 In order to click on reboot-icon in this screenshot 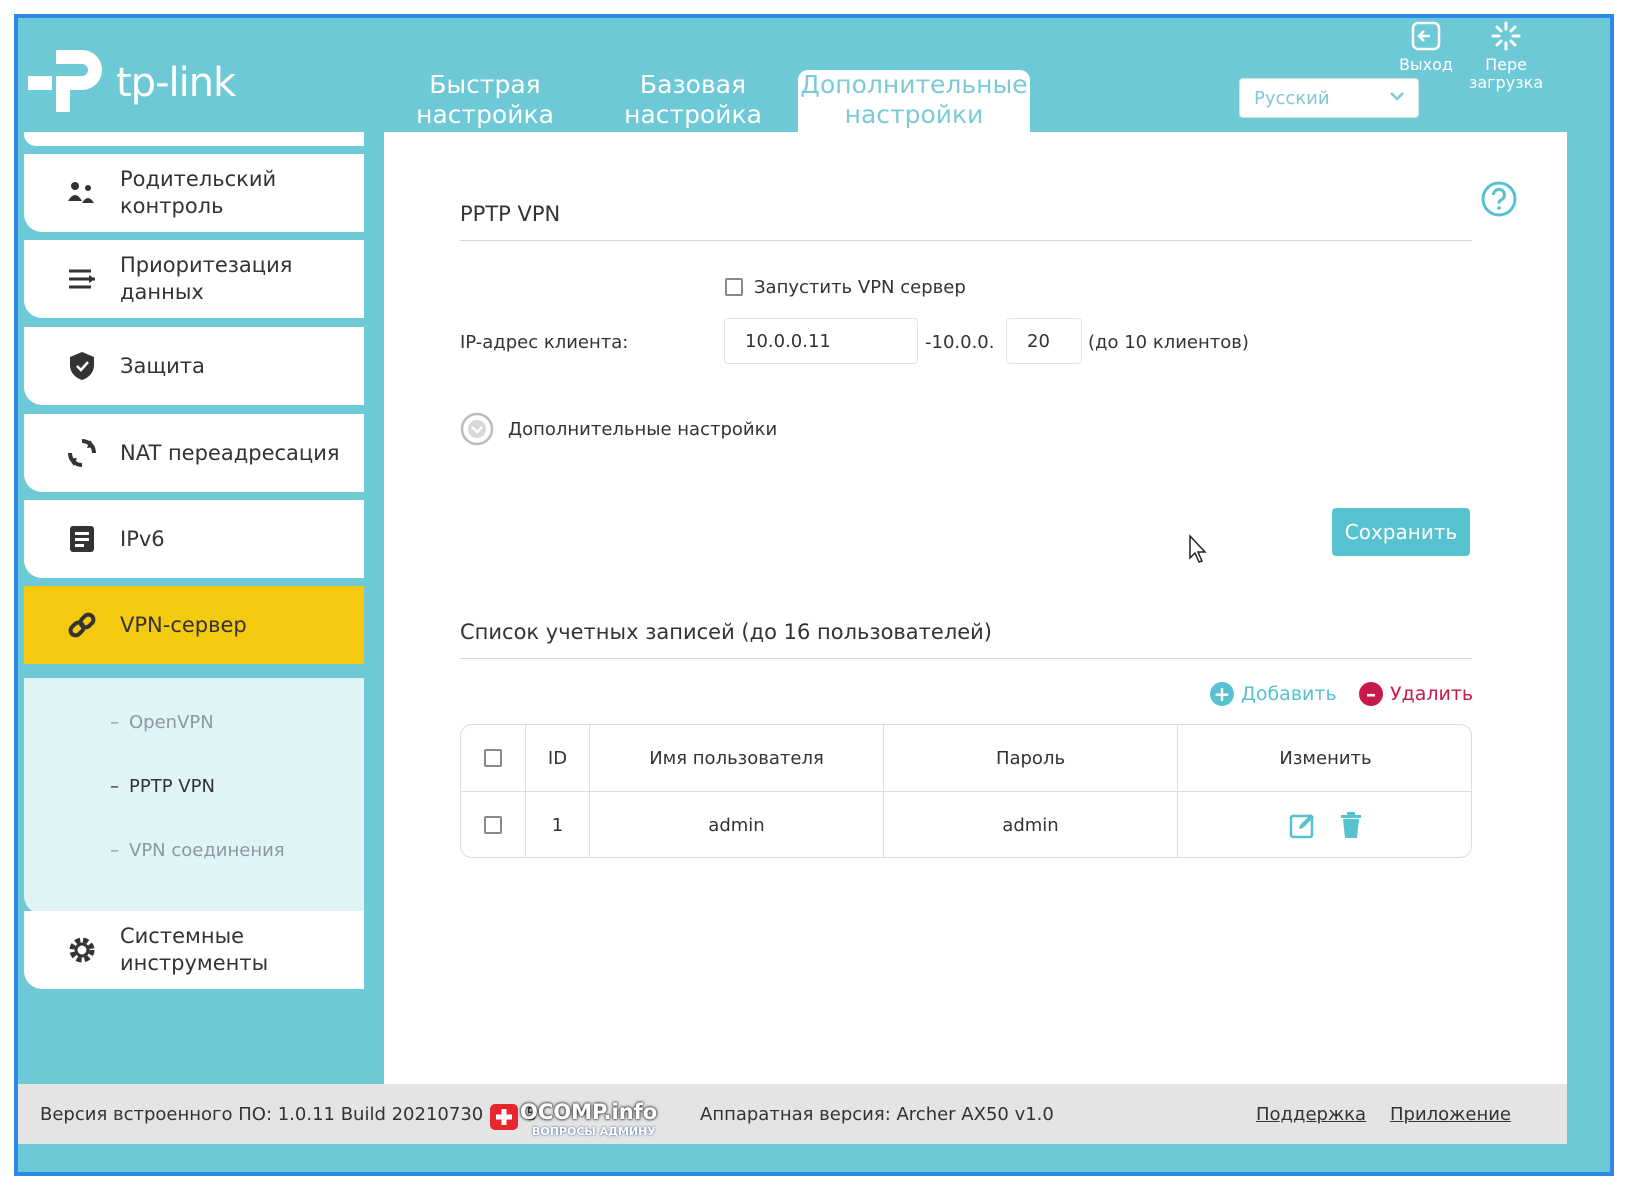, I will do `click(1506, 36)`.